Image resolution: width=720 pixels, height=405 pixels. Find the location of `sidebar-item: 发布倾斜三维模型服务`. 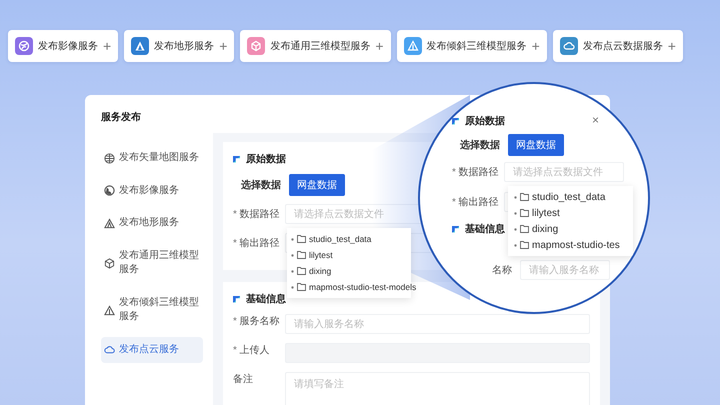

sidebar-item: 发布倾斜三维模型服务 is located at coordinates (152, 310).